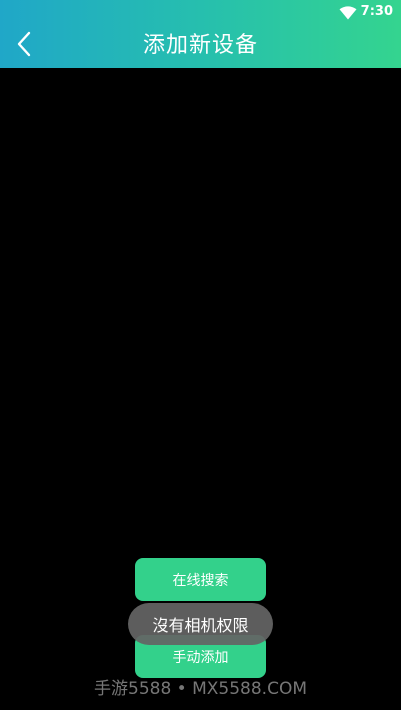 This screenshot has width=401, height=710. Describe the element at coordinates (200, 579) in the screenshot. I see `online-search-button: 在线搜索` at that location.